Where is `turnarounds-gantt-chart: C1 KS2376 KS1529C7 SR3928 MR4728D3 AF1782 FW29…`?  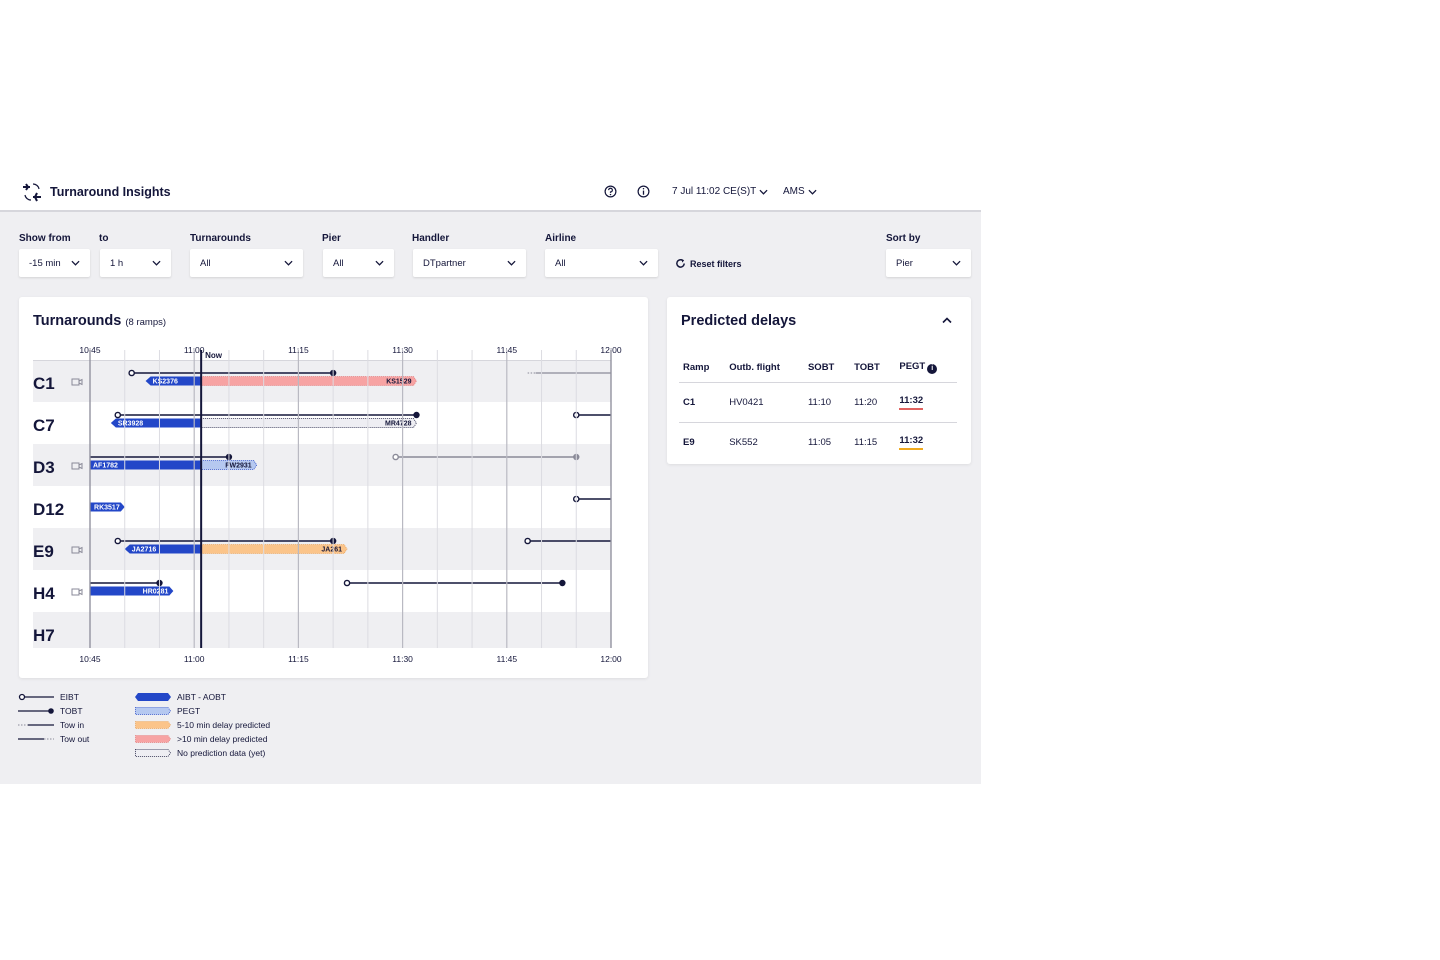
turnarounds-gantt-chart: C1 KS2376 KS1529C7 SR3928 MR4728D3 AF1782 FW29… is located at coordinates (327, 504).